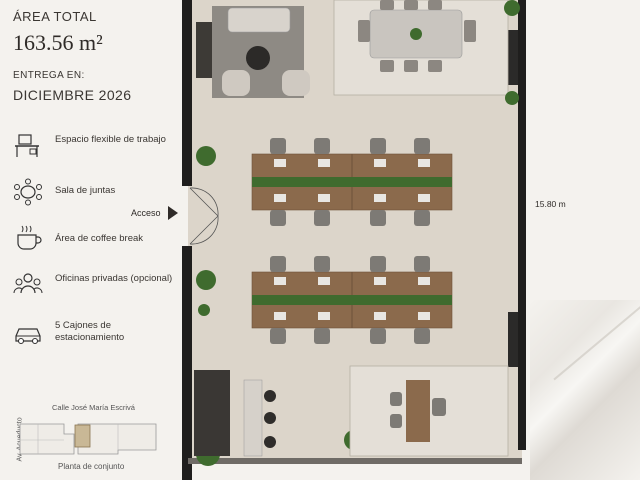 The height and width of the screenshot is (480, 640). Describe the element at coordinates (91, 466) in the screenshot. I see `site-plan-caption: Planta de conjunto` at that location.